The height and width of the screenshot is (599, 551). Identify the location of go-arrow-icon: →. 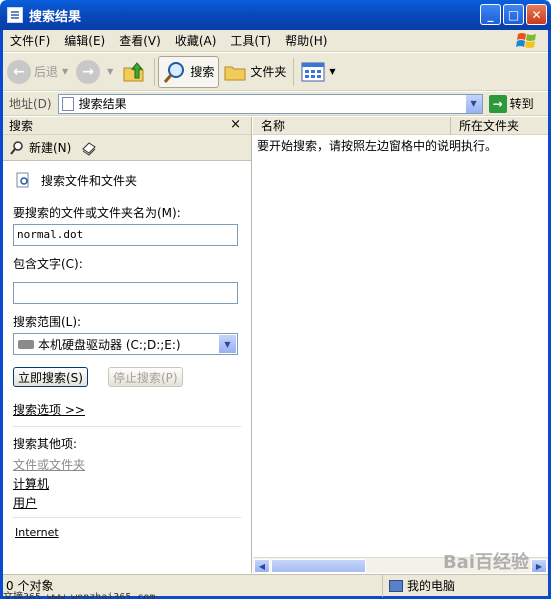
(497, 103).